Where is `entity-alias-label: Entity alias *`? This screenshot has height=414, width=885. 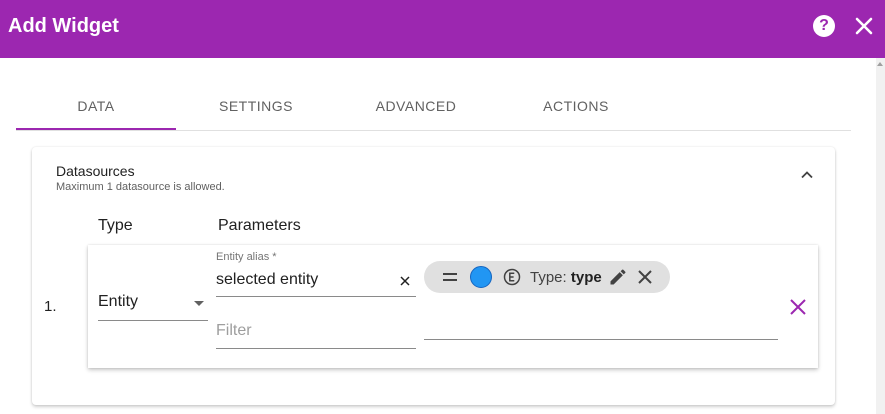 entity-alias-label: Entity alias * is located at coordinates (246, 257).